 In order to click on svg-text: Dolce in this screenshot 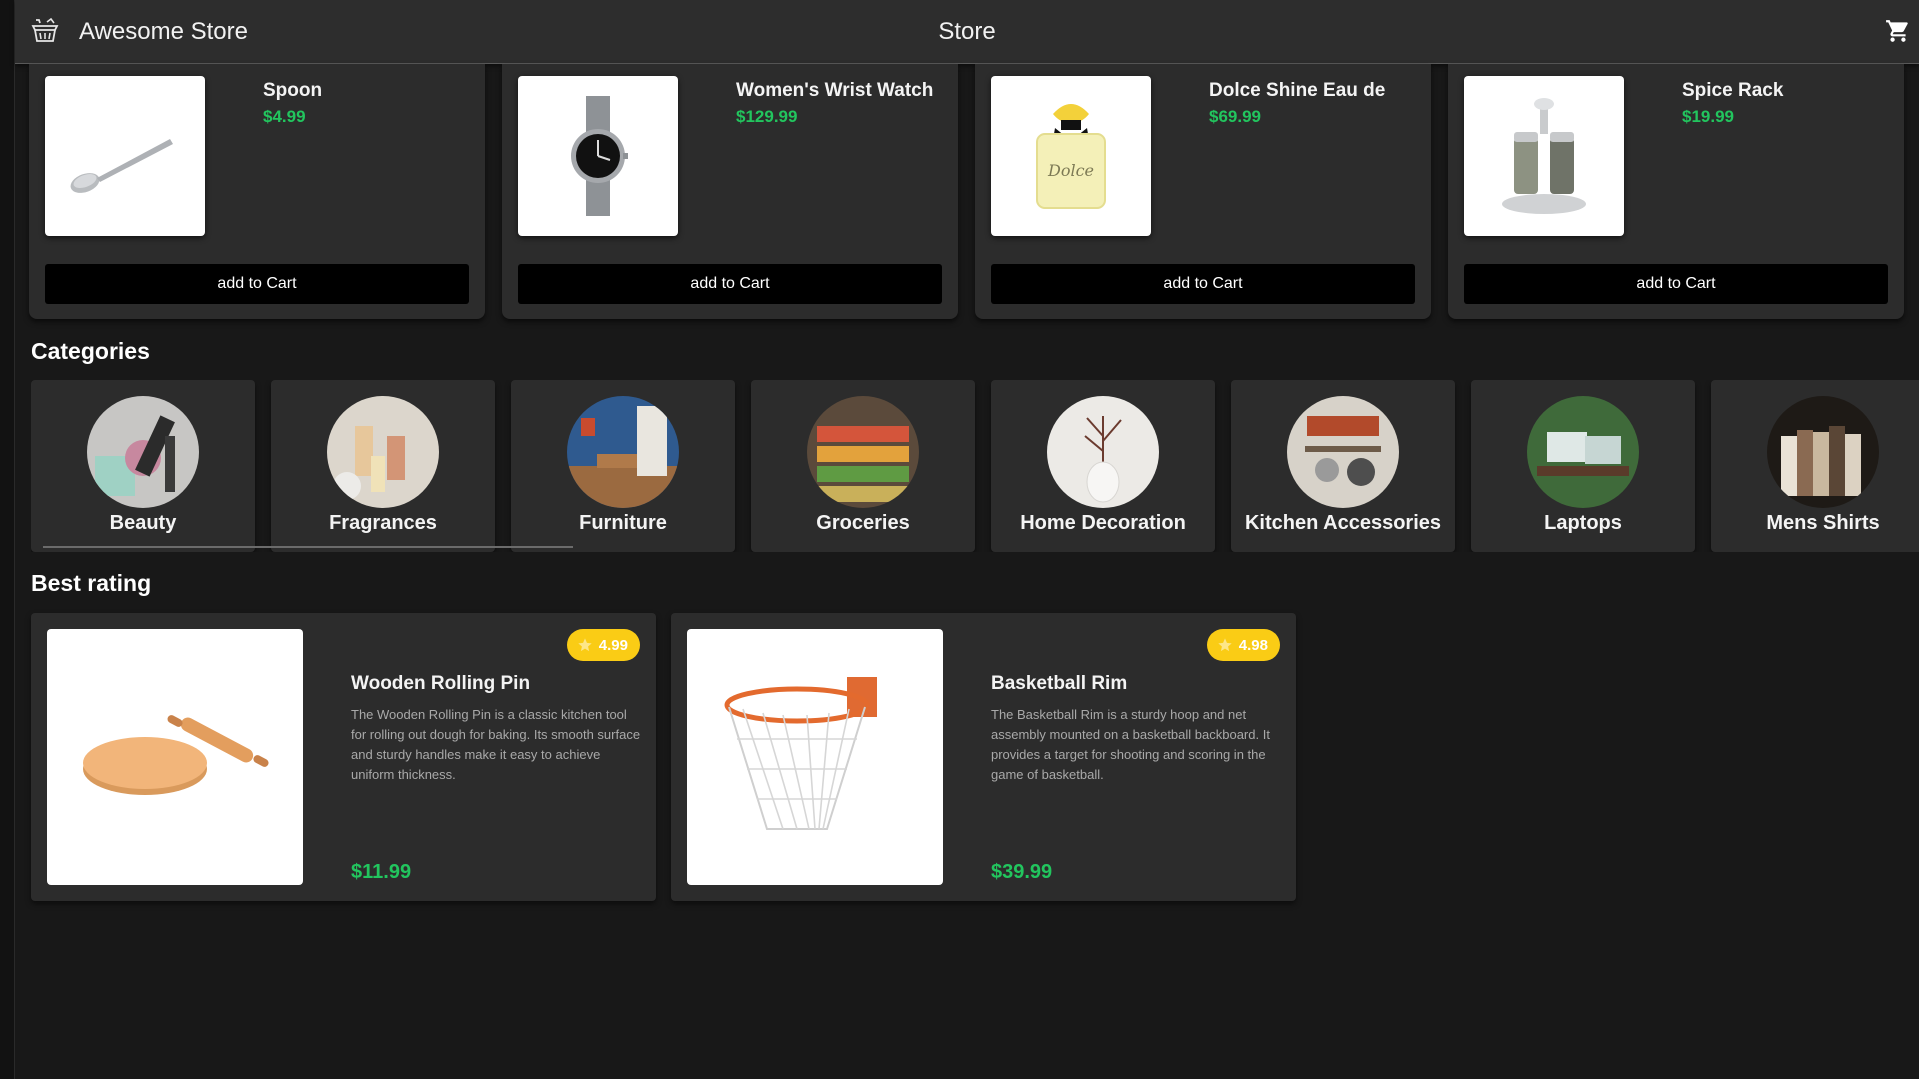, I will do `click(1070, 170)`.